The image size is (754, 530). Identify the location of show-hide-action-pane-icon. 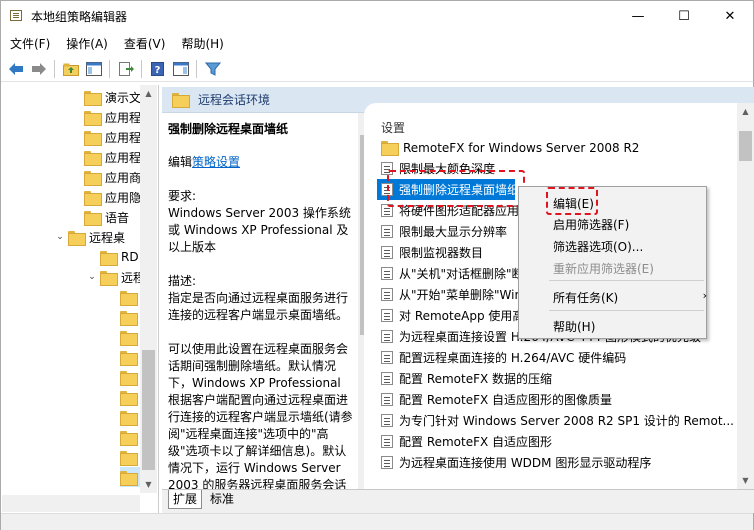
(181, 69).